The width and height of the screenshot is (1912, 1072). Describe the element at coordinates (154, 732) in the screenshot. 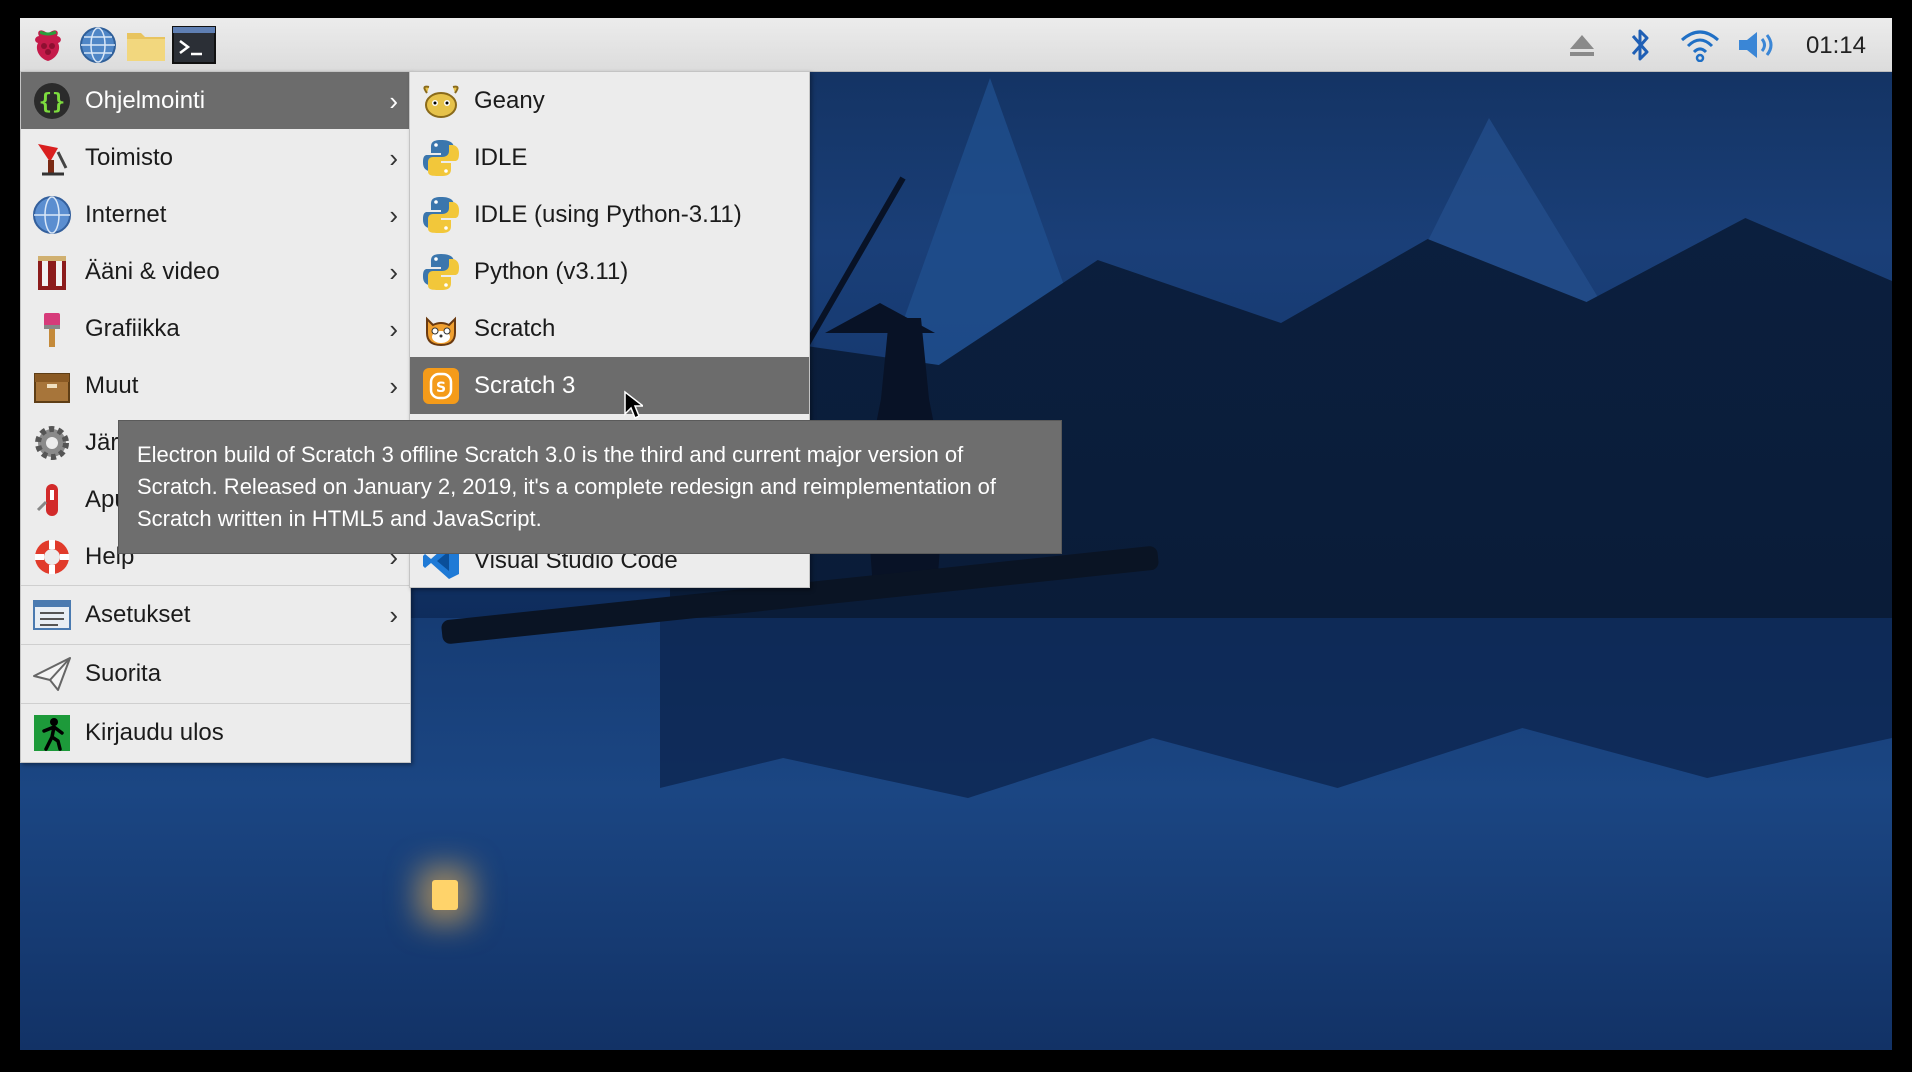

I see `menu-item-label: Kirjaudu ulos` at that location.